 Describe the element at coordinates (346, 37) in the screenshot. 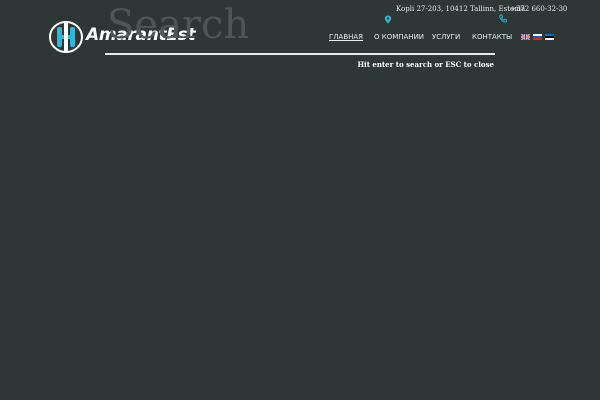

I see `nav-item-home: ГЛАВНАЯ` at that location.